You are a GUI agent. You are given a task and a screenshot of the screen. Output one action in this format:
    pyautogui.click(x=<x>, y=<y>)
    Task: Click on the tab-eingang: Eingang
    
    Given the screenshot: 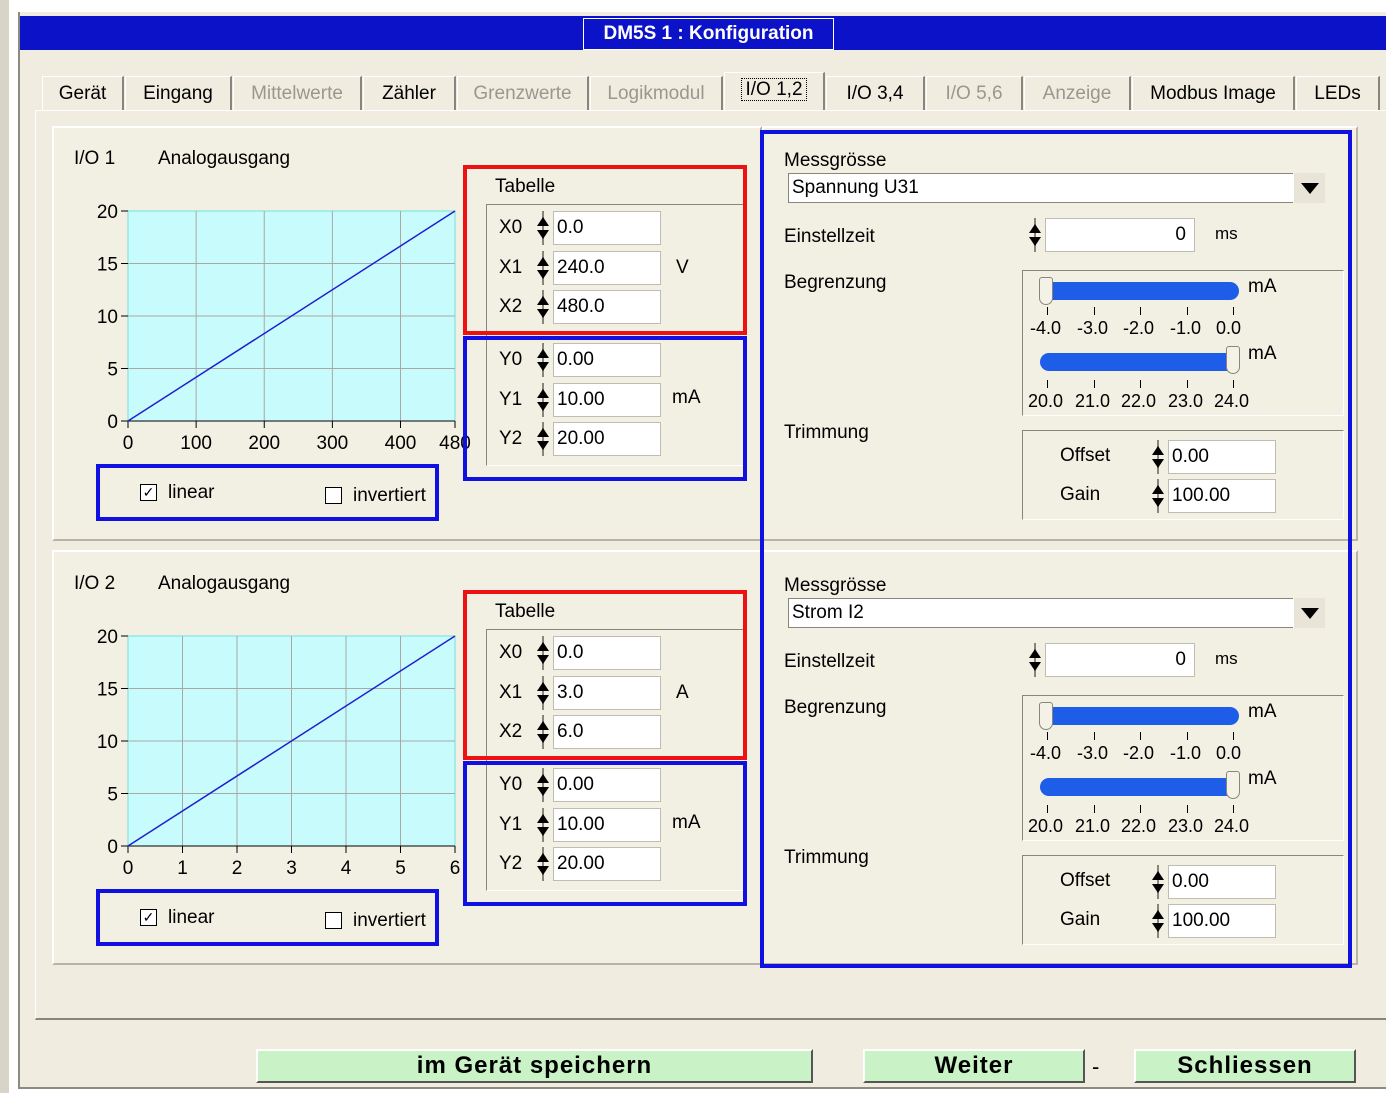 What is the action you would take?
    pyautogui.click(x=178, y=93)
    